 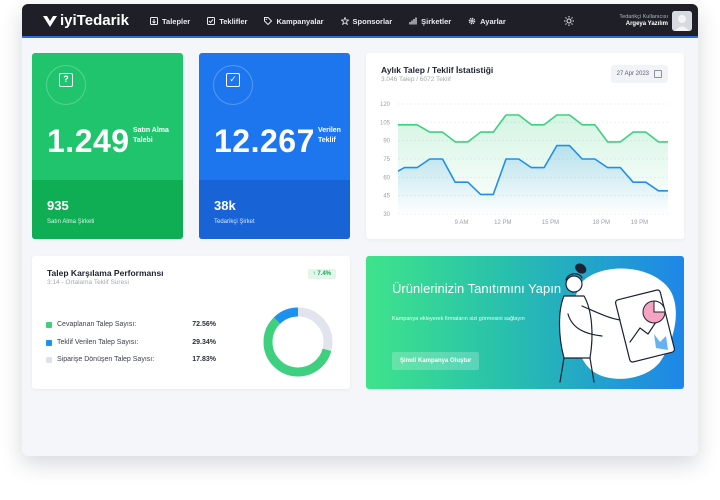 I want to click on legend-item-offered: Teklif Verilen Talep Sayısı: 29.34%, so click(x=131, y=342).